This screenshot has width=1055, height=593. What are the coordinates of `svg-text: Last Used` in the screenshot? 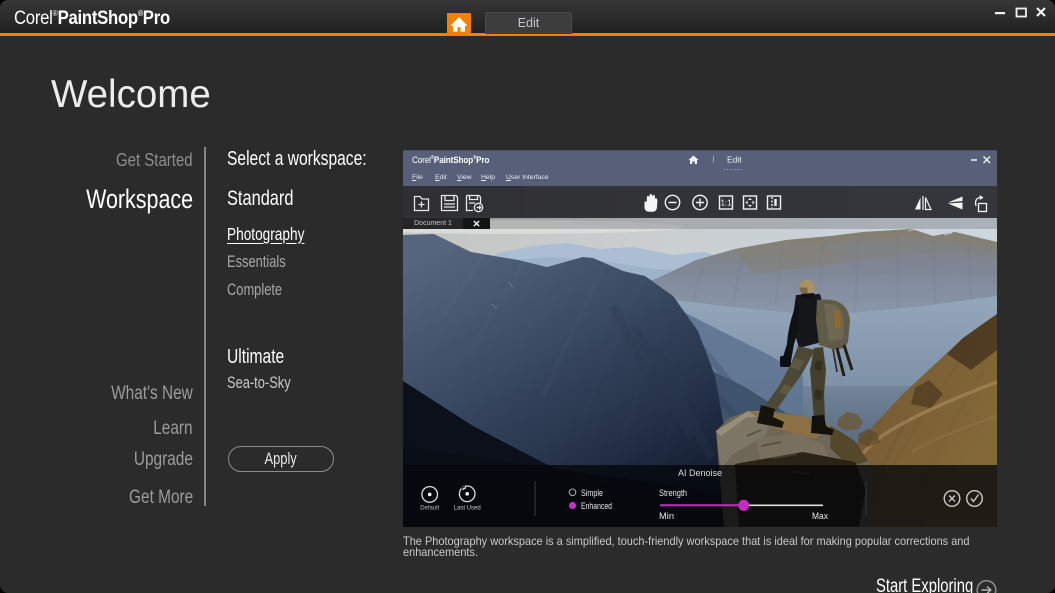 It's located at (467, 509).